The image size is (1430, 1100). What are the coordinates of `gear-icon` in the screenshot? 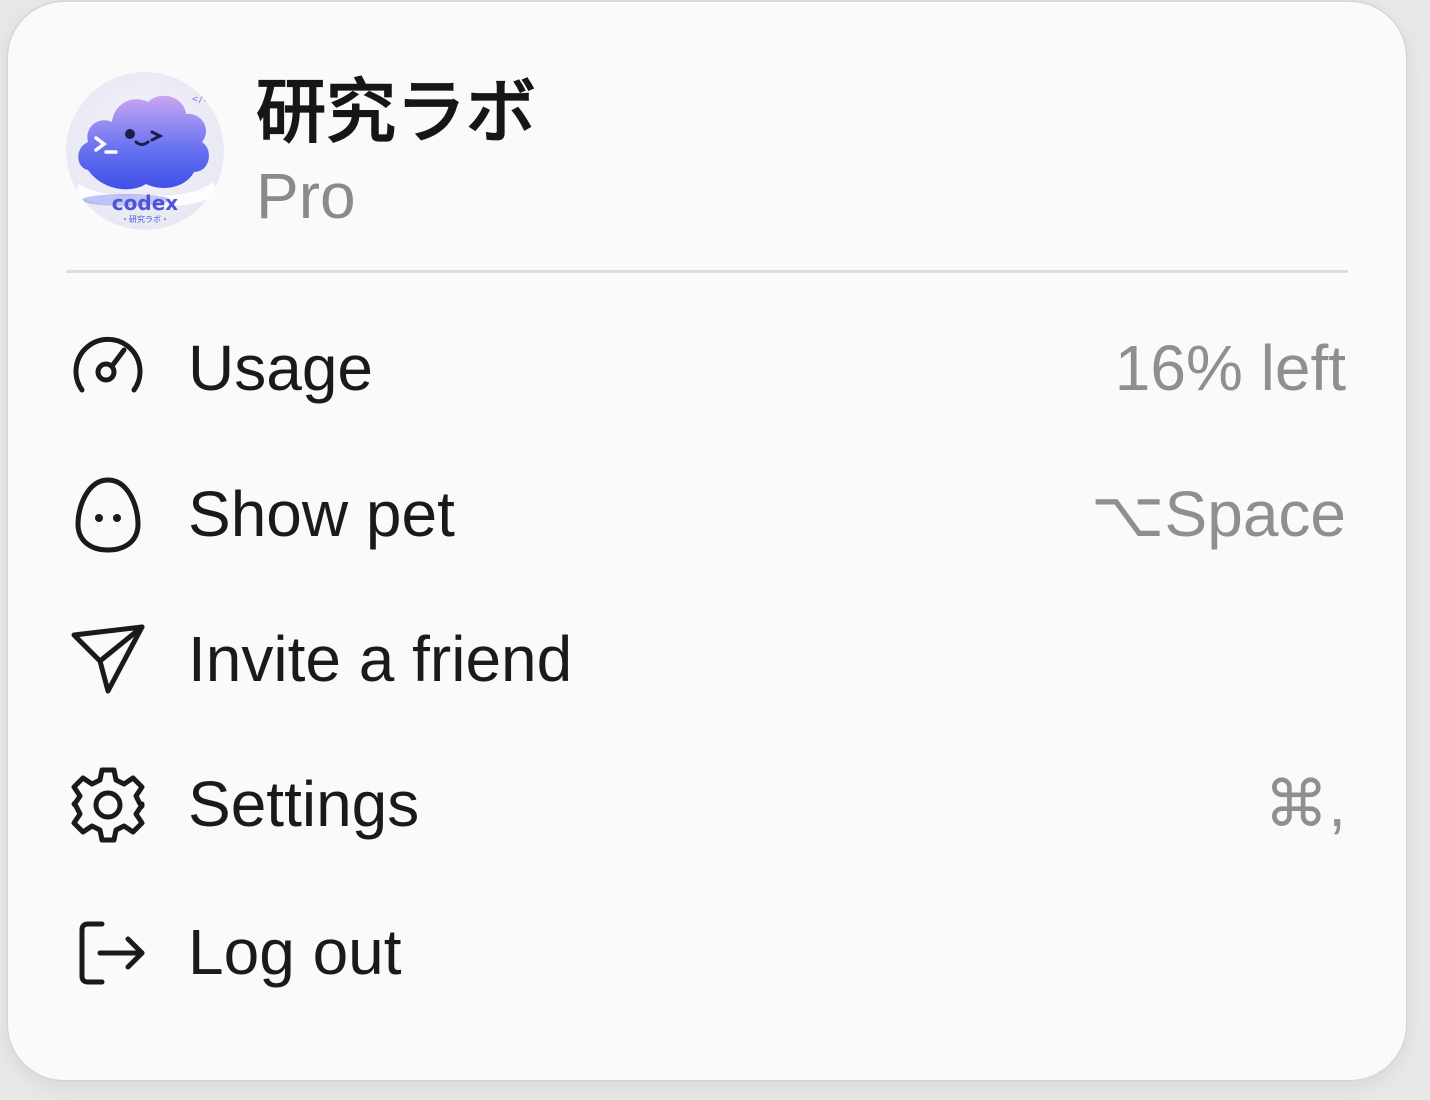 It's located at (108, 804).